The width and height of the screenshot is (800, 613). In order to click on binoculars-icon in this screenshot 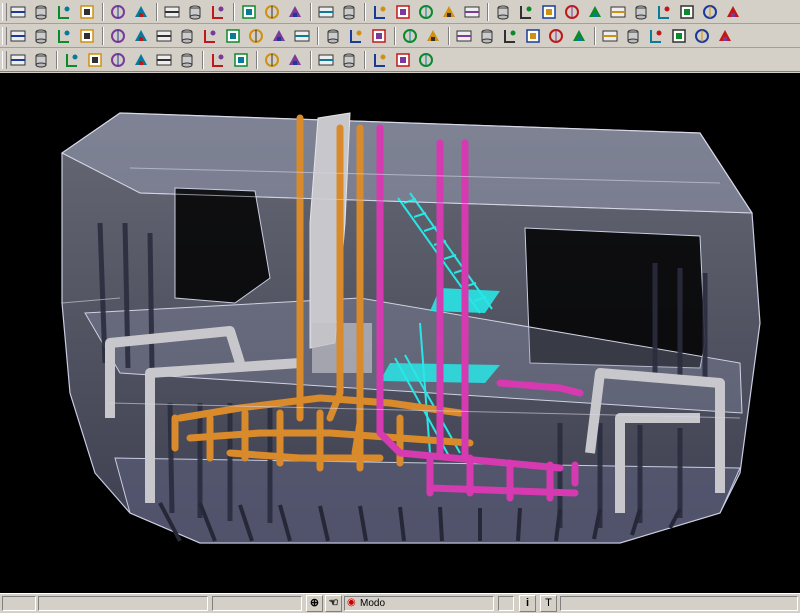, I will do `click(218, 12)`.